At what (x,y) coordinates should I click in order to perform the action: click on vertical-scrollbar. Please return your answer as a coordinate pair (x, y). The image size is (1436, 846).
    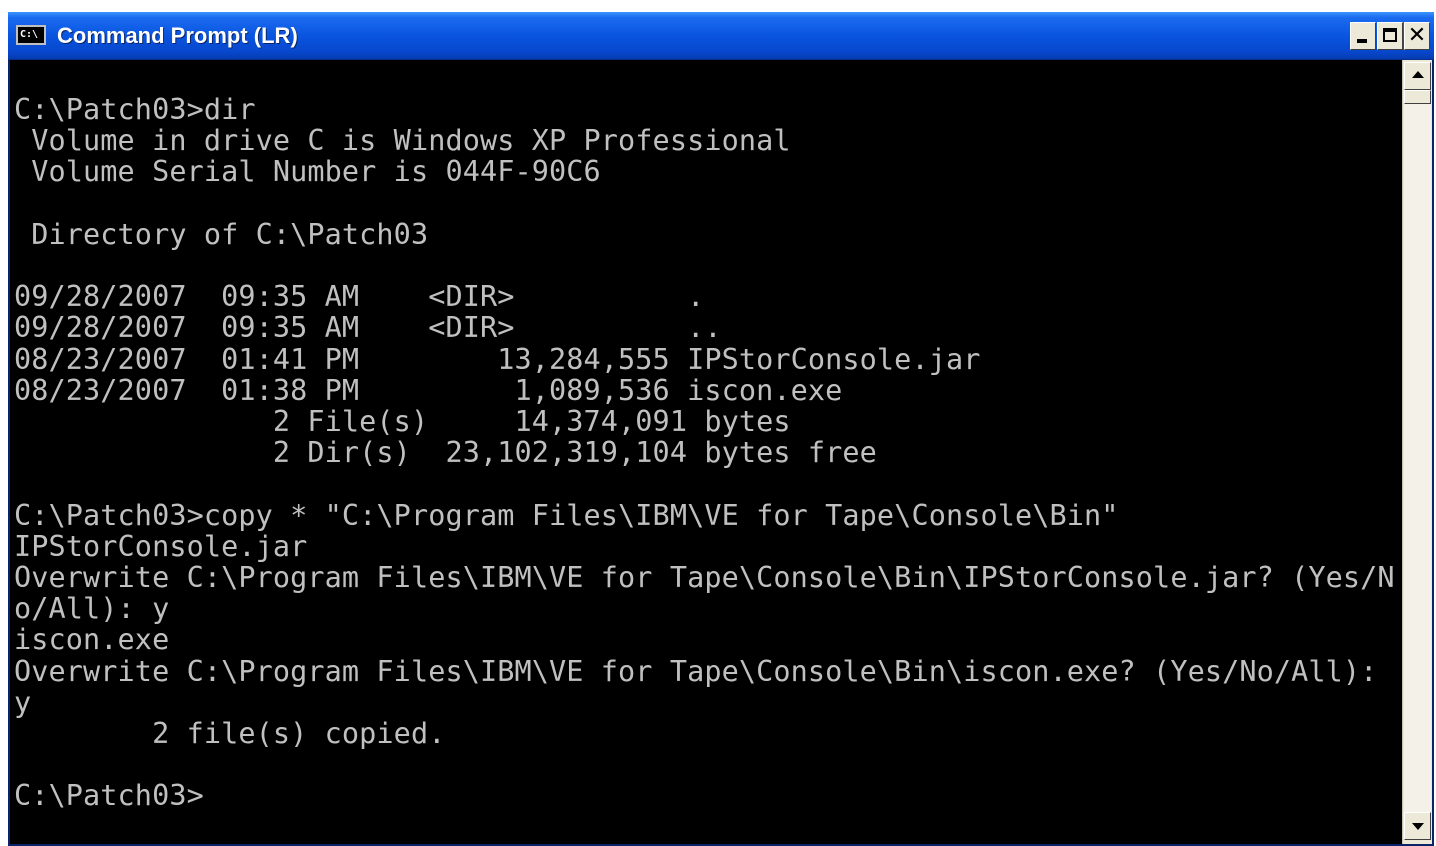
    Looking at the image, I should click on (1417, 452).